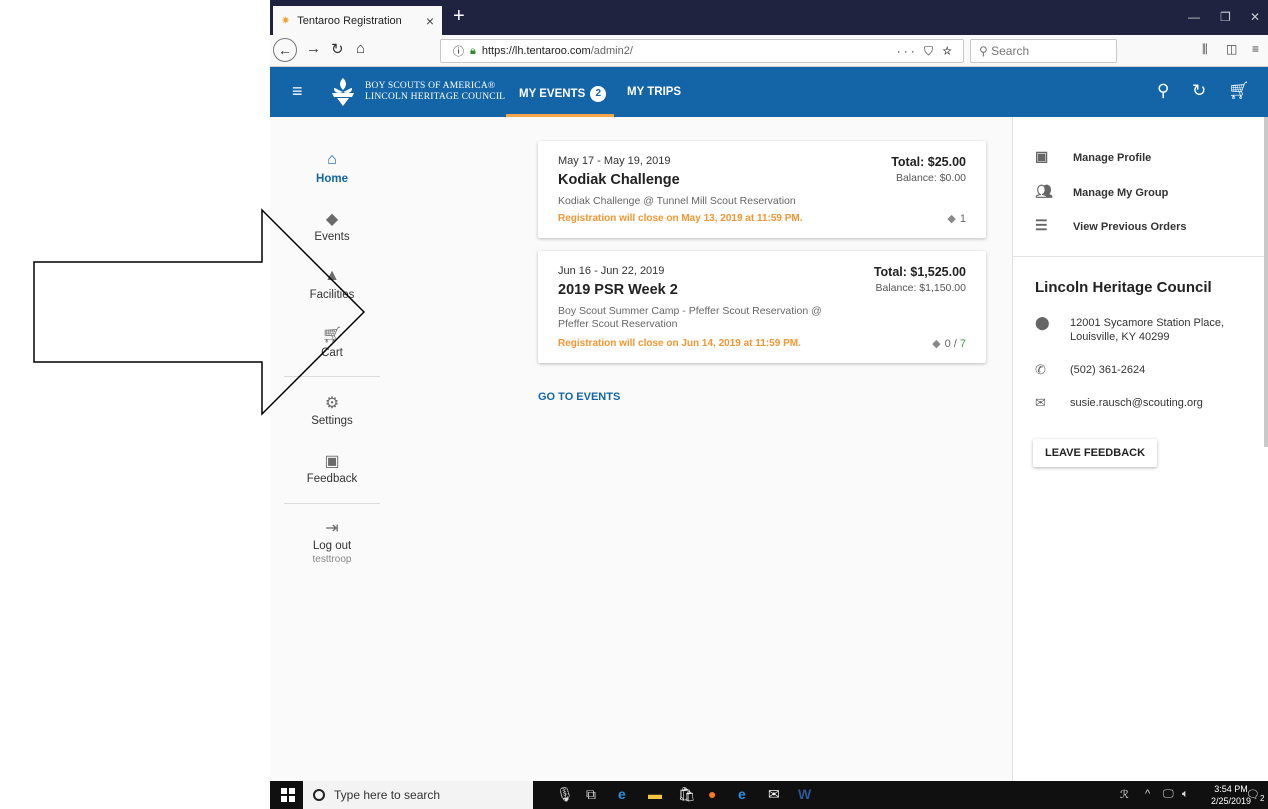  I want to click on tab-my-events: MY EVENTS 2, so click(563, 94).